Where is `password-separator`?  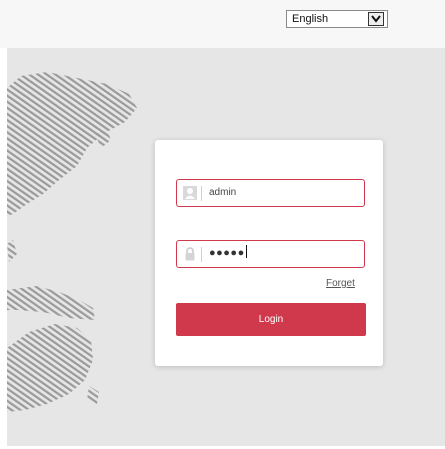 password-separator is located at coordinates (201, 254).